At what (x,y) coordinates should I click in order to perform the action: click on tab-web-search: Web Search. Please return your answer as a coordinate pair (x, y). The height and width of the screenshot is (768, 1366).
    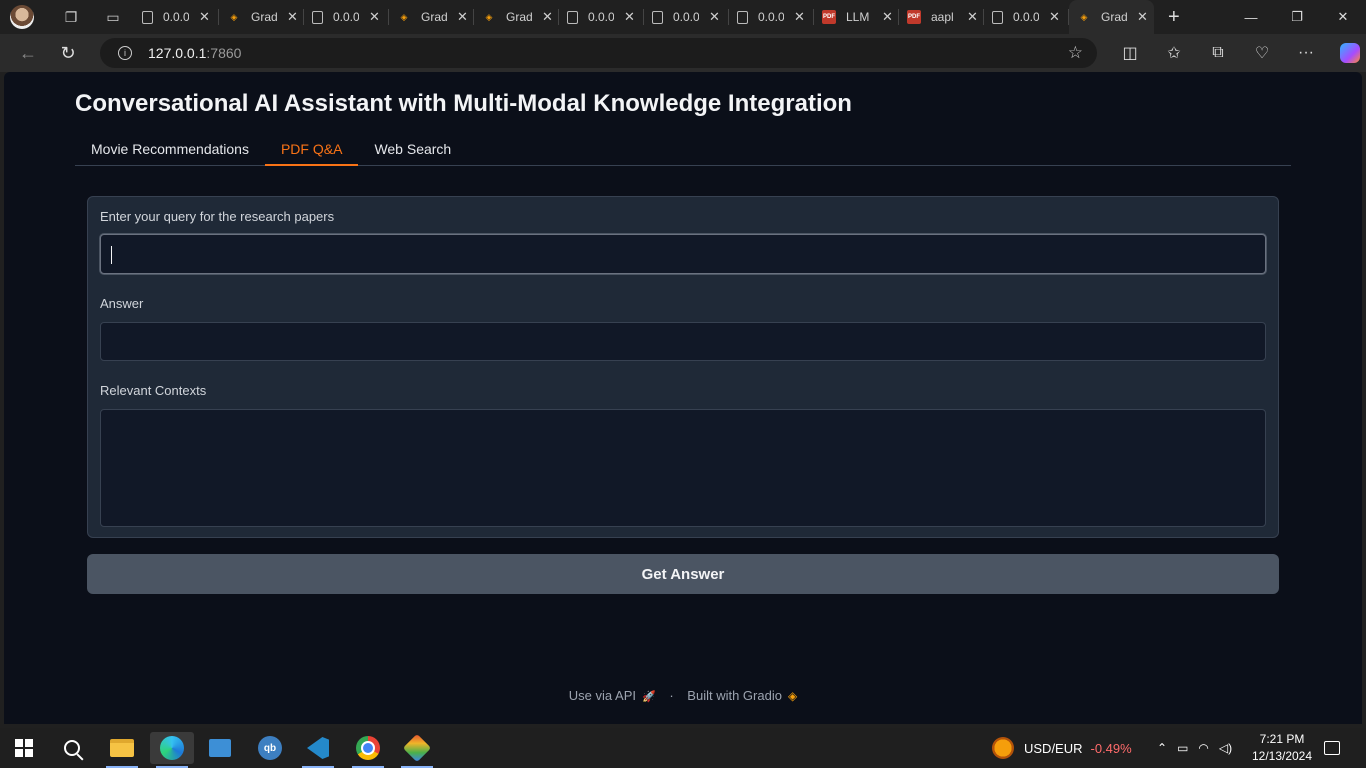
    Looking at the image, I should click on (412, 151).